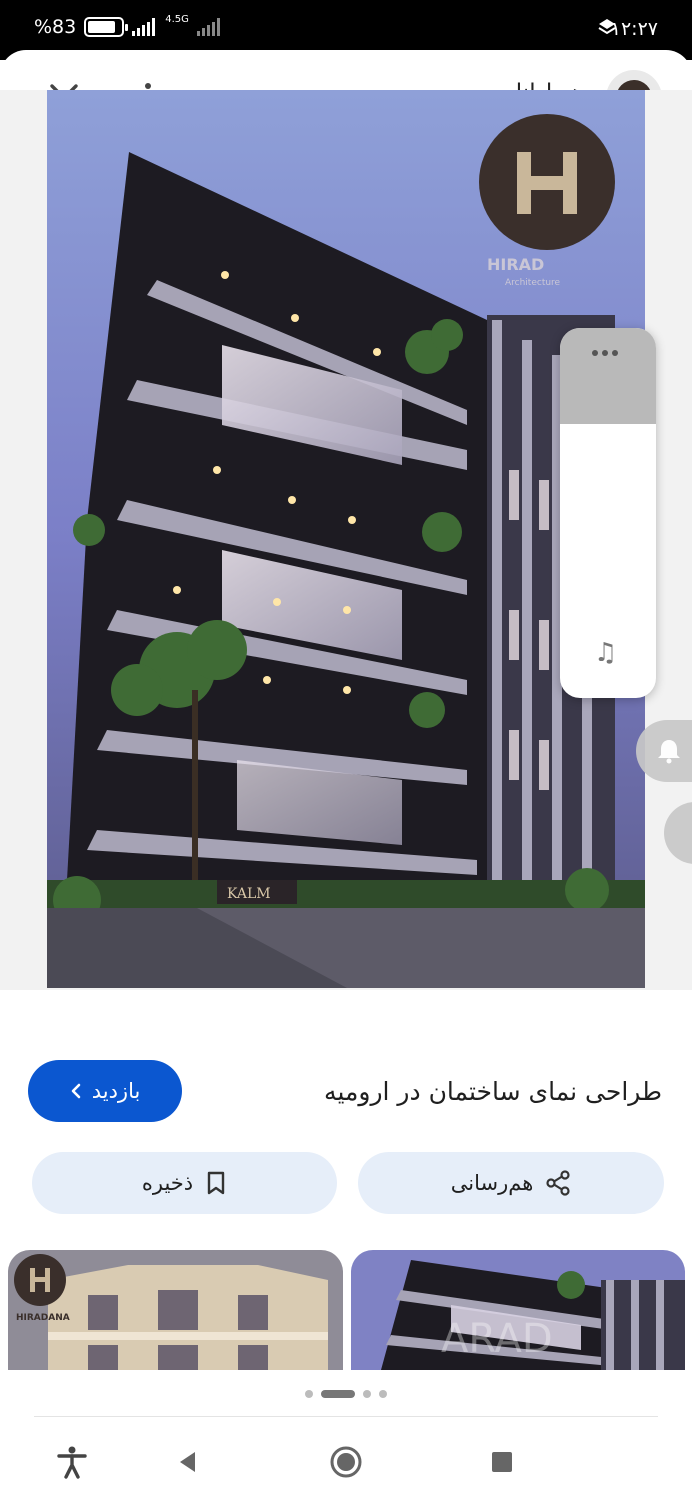 This screenshot has height=1500, width=692. Describe the element at coordinates (144, 27) in the screenshot. I see `signal-strength-icon` at that location.